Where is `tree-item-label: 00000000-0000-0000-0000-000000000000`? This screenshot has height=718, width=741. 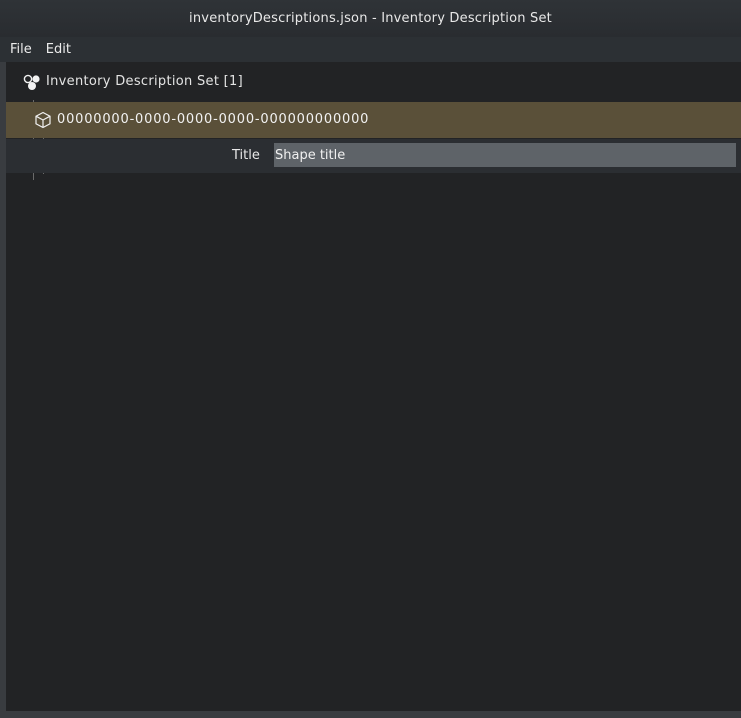 tree-item-label: 00000000-0000-0000-0000-000000000000 is located at coordinates (213, 119).